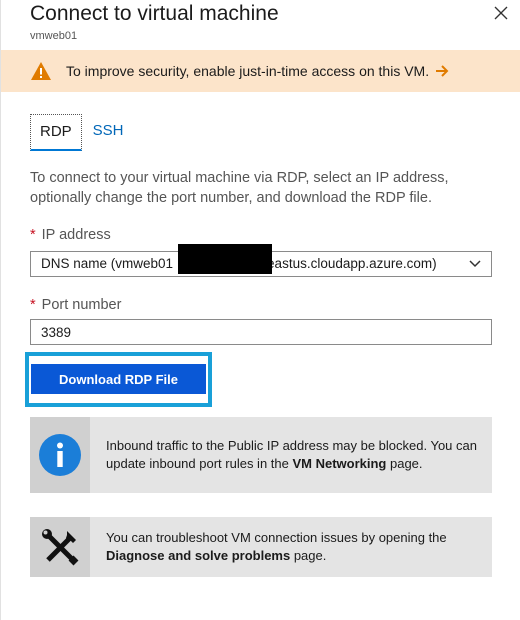 The height and width of the screenshot is (620, 520). Describe the element at coordinates (56, 132) in the screenshot. I see `tab-rdp: RDP` at that location.